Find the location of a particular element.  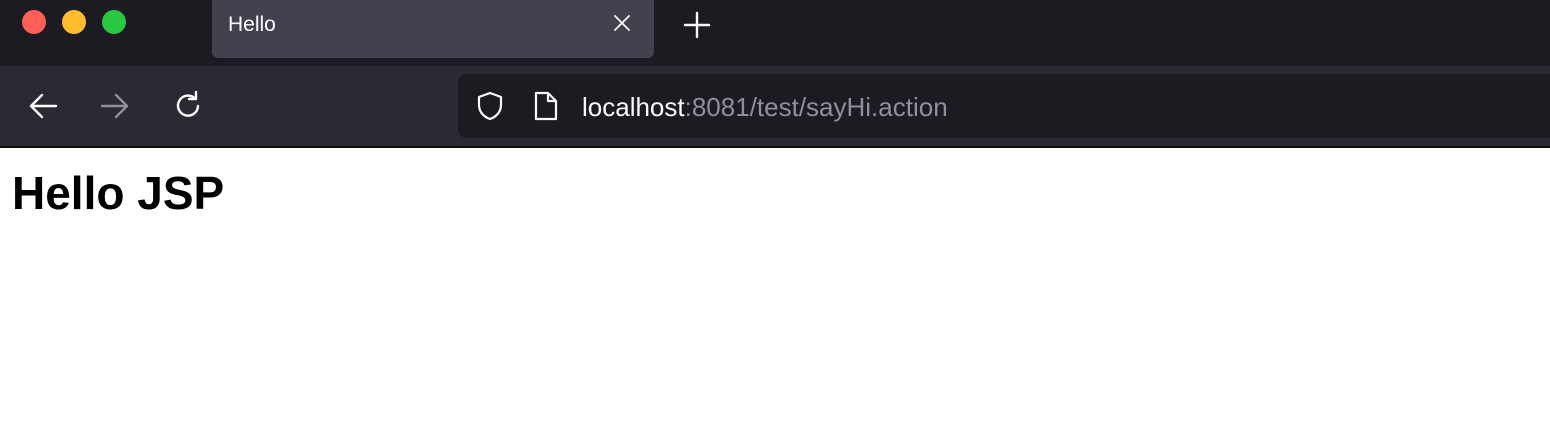

arrow-left-icon is located at coordinates (44, 106).